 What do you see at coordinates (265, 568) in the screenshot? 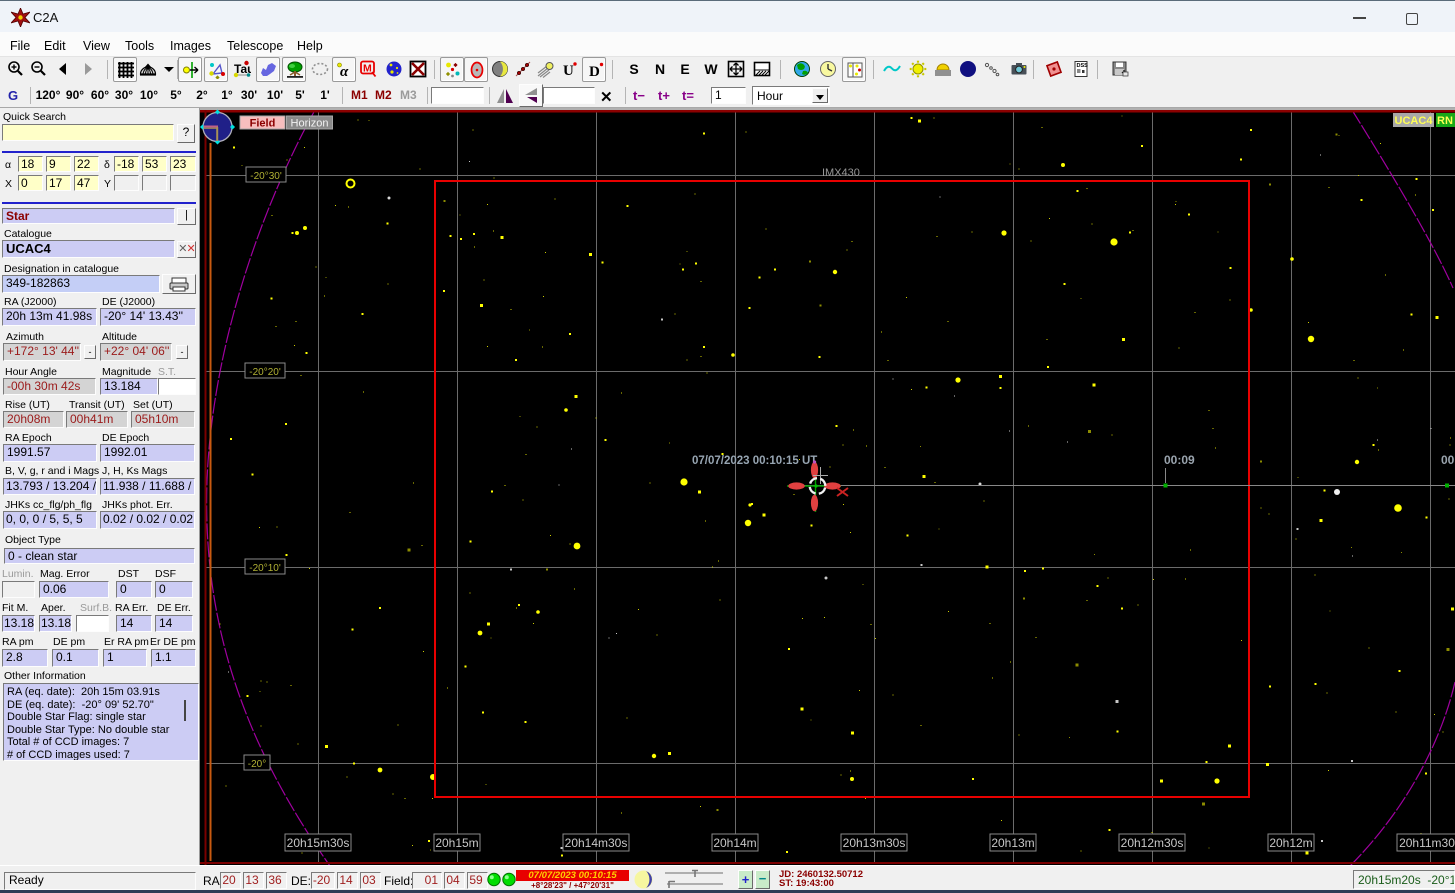
I see `svg-text: -20°10'` at bounding box center [265, 568].